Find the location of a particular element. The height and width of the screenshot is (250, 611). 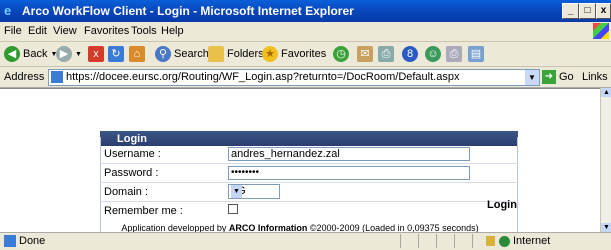

search-button: ⚲ Search is located at coordinates (182, 54).